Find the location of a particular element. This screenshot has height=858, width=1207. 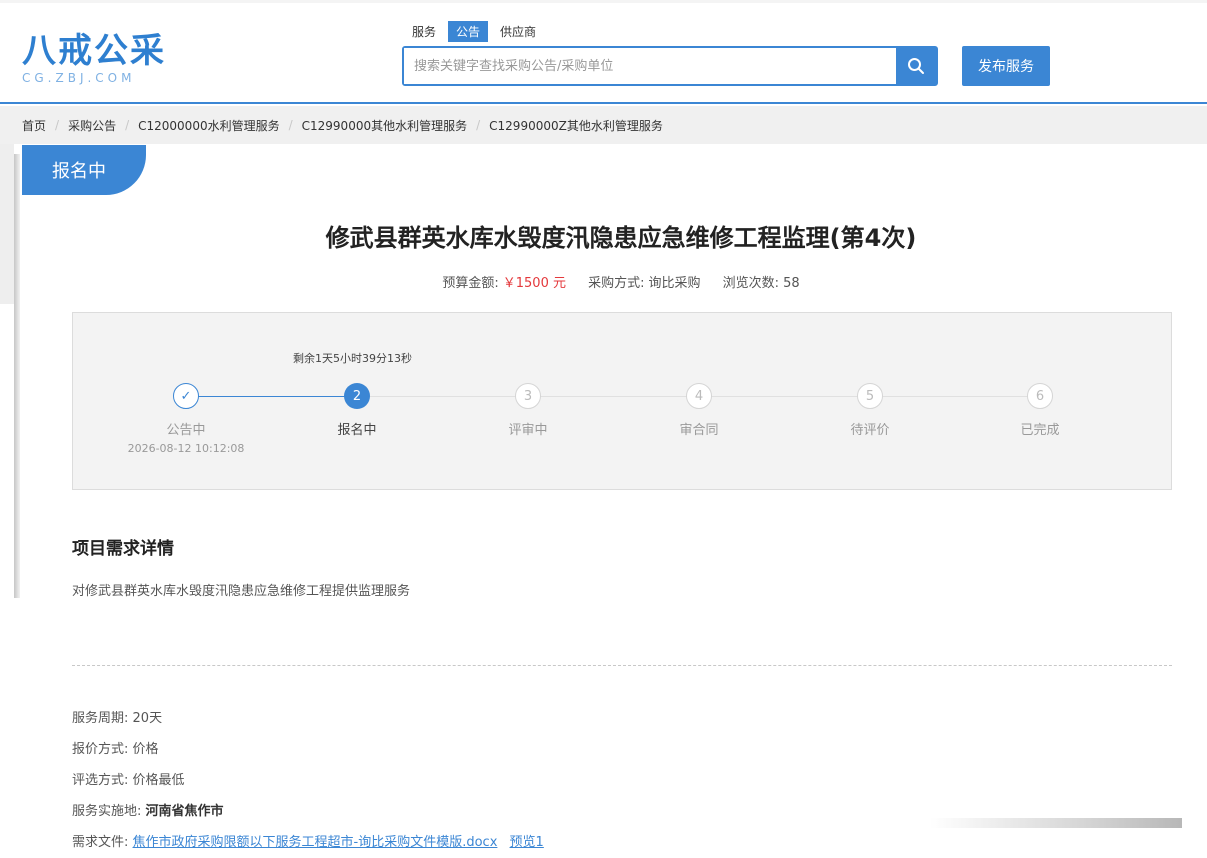

step-label: 待评价 is located at coordinates (870, 430).